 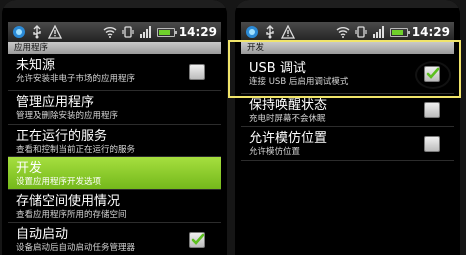 What do you see at coordinates (114, 173) in the screenshot?
I see `list-item-development: 开发 设置应用程序开发选项` at bounding box center [114, 173].